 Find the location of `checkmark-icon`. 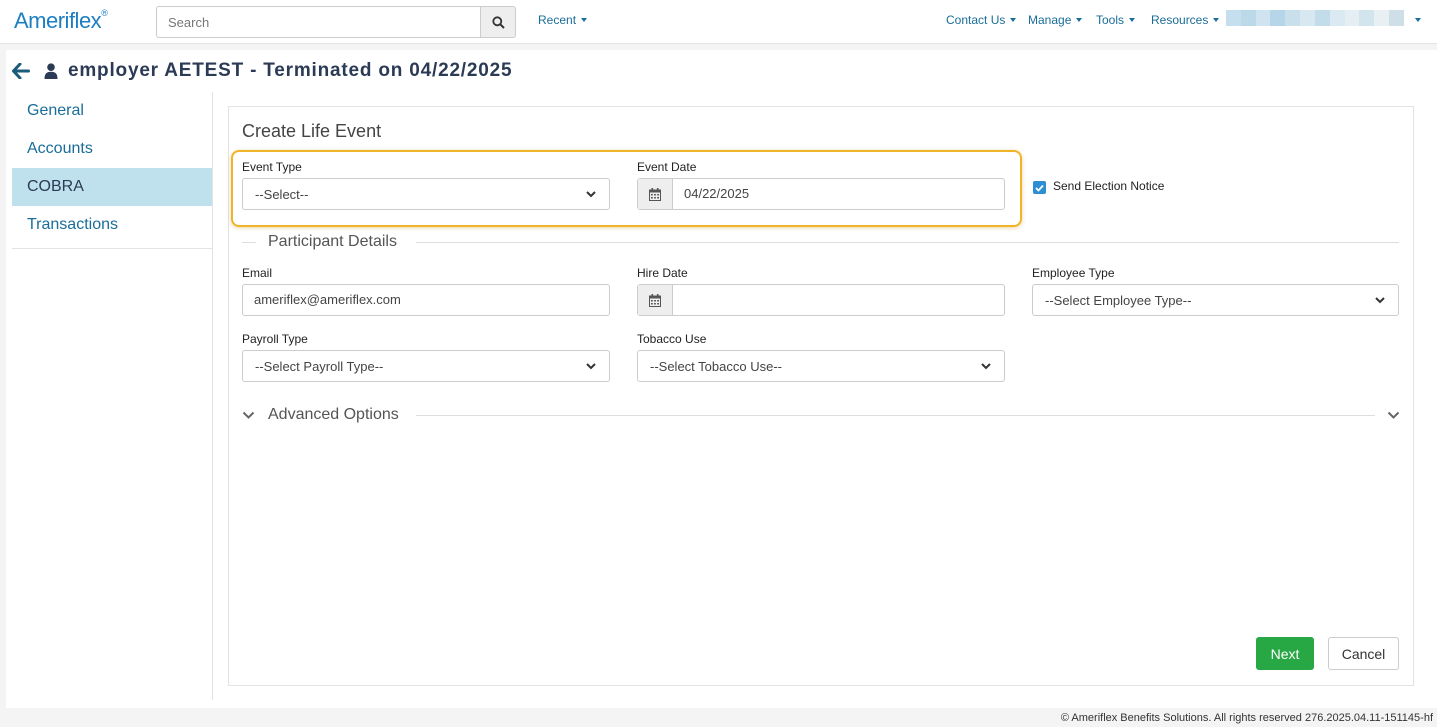

checkmark-icon is located at coordinates (1039, 188).